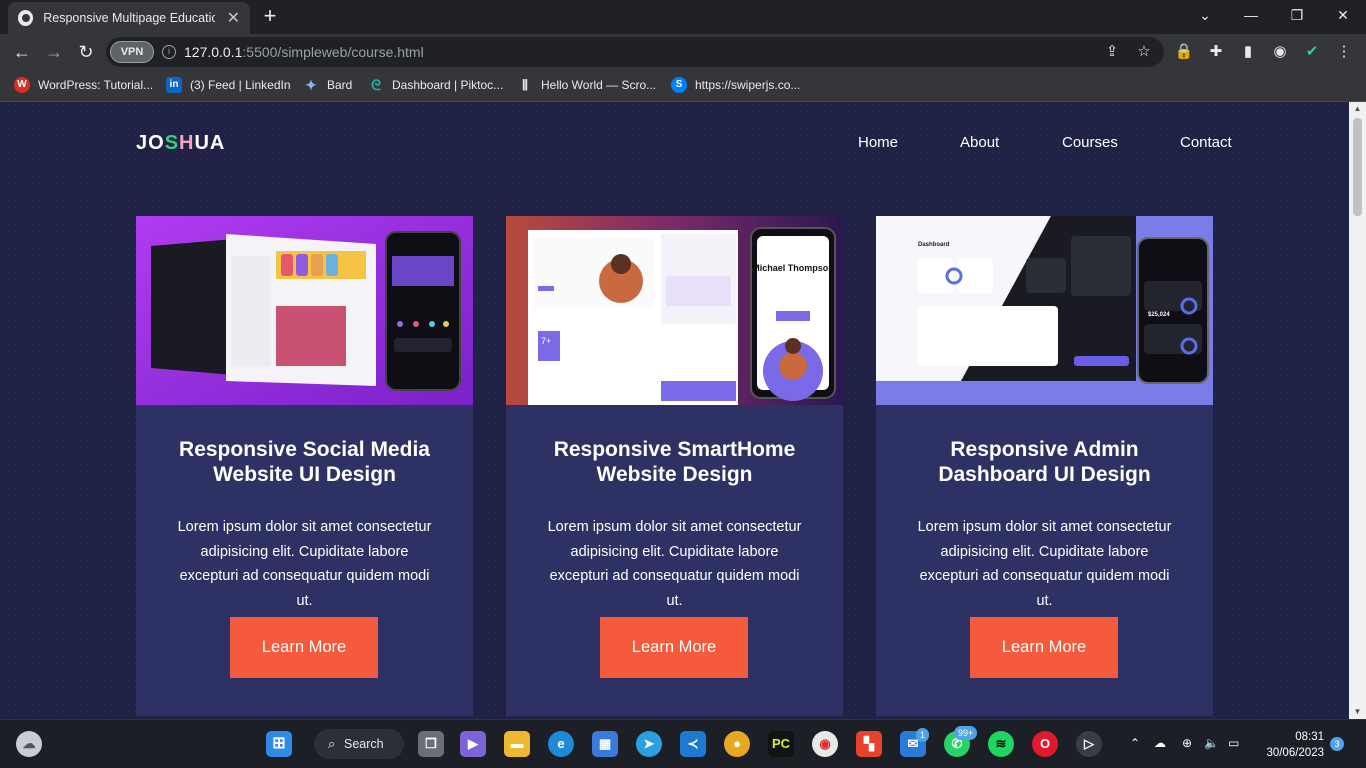 The height and width of the screenshot is (768, 1366). What do you see at coordinates (825, 744) in the screenshot?
I see `chrome-icon: ◉` at bounding box center [825, 744].